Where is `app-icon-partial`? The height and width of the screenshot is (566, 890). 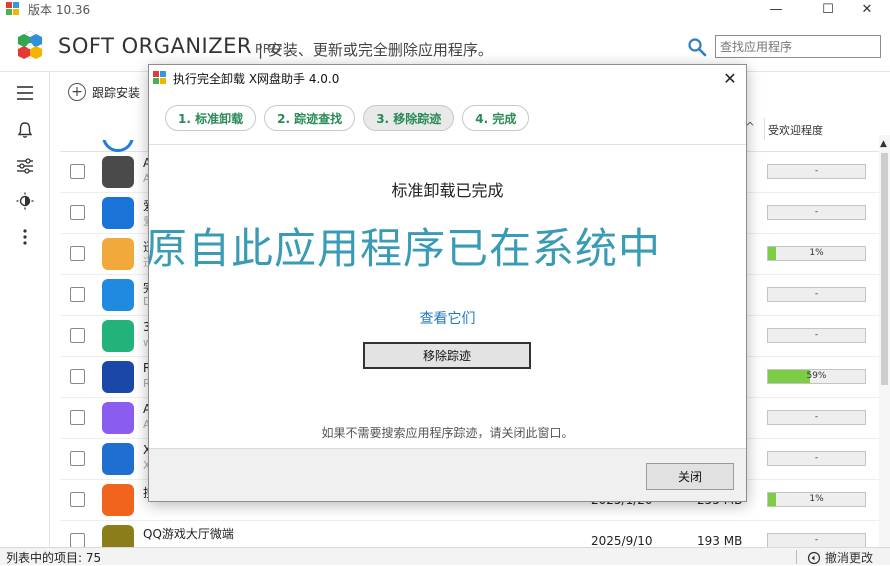
app-icon-partial is located at coordinates (118, 146).